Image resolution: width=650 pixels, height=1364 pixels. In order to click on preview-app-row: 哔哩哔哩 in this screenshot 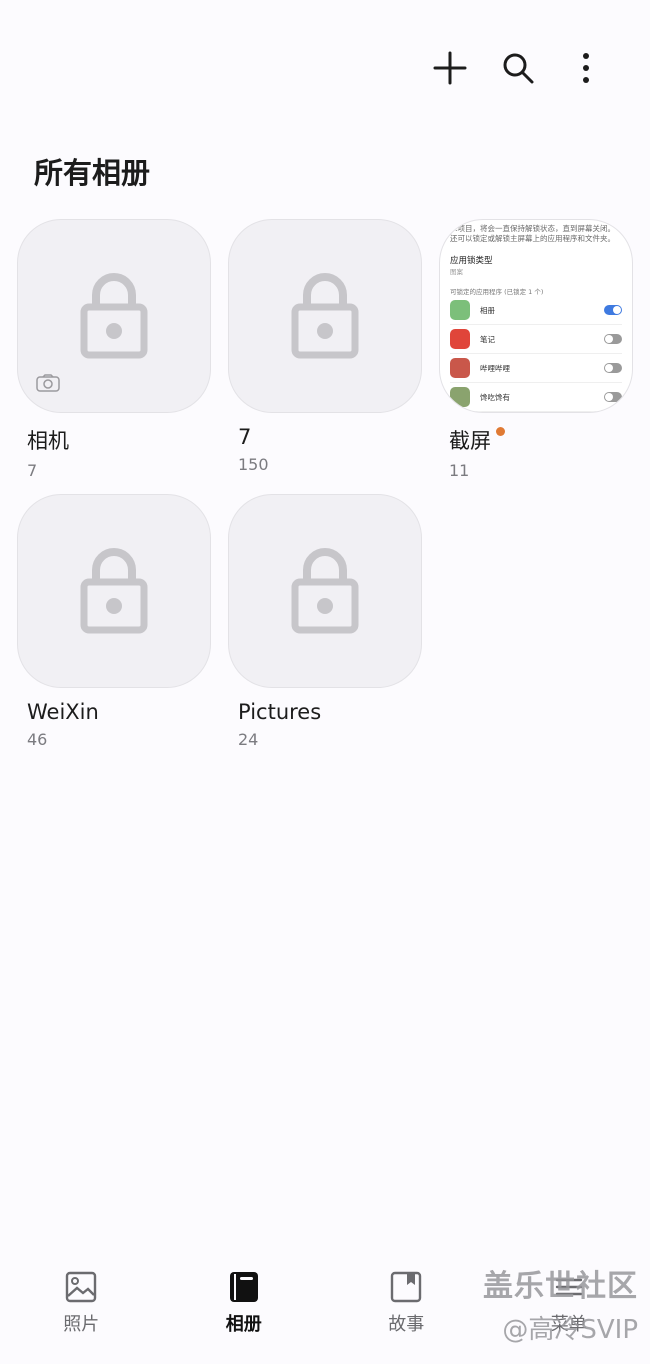, I will do `click(536, 368)`.